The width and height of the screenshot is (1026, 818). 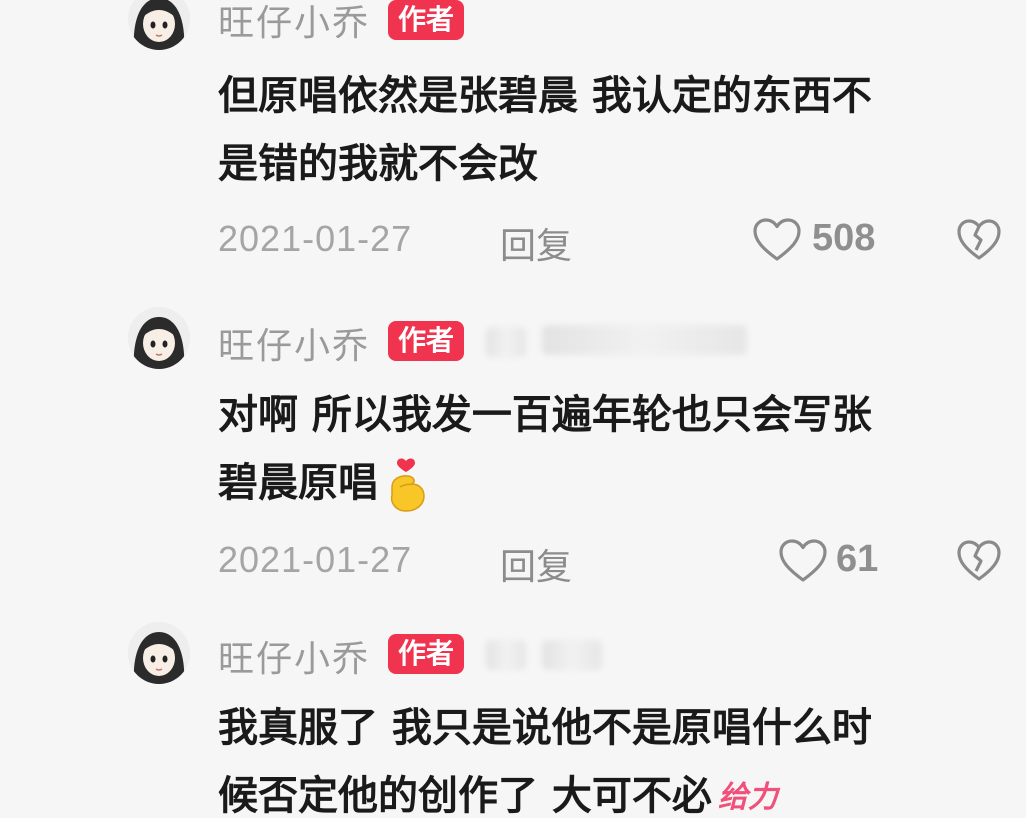 I want to click on comment-text: 我真服了 我只是说他不是原唱什么时 候否定他的创作了 大可不必 给力, so click(x=608, y=756).